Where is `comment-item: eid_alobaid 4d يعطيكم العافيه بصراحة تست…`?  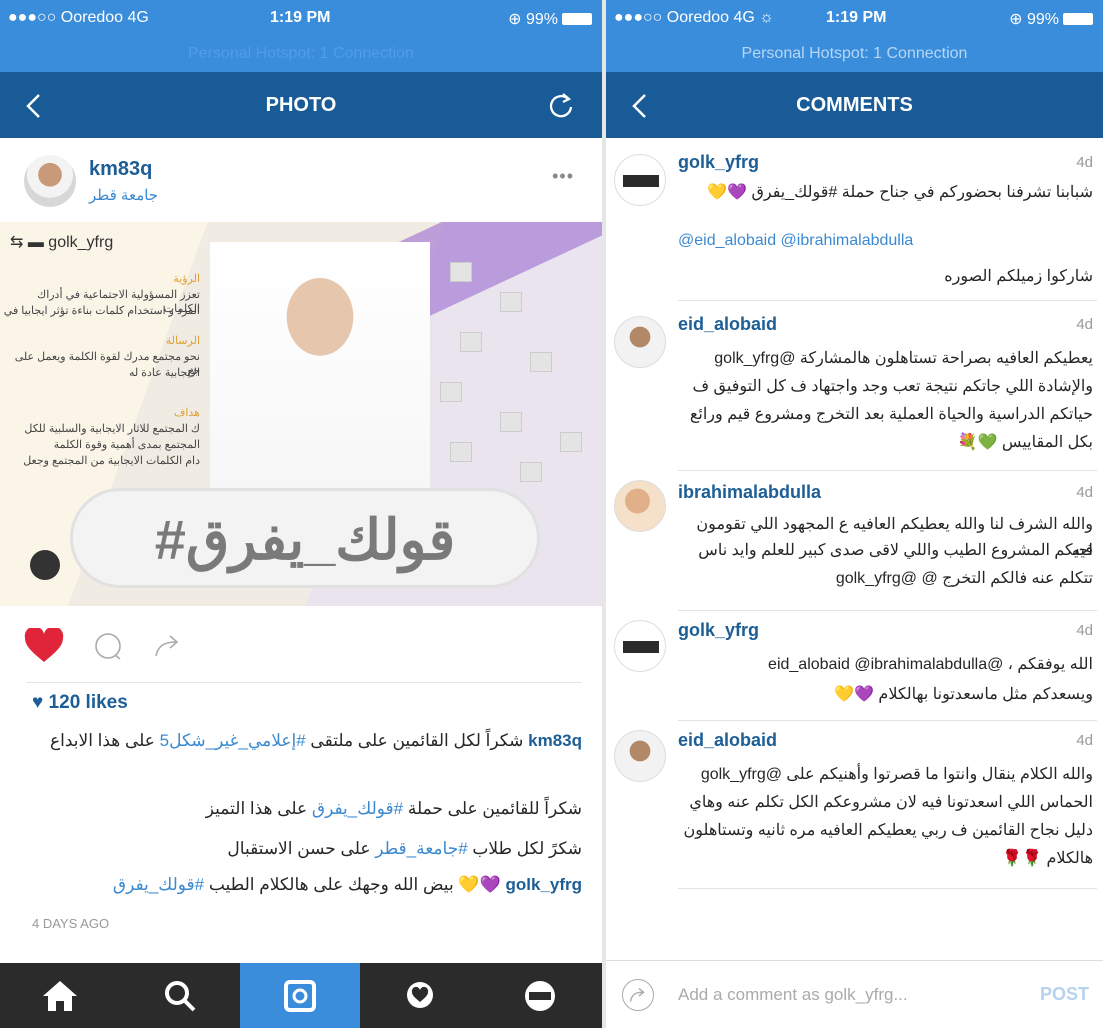 comment-item: eid_alobaid 4d يعطيكم العافيه بصراحة تست… is located at coordinates (854, 392).